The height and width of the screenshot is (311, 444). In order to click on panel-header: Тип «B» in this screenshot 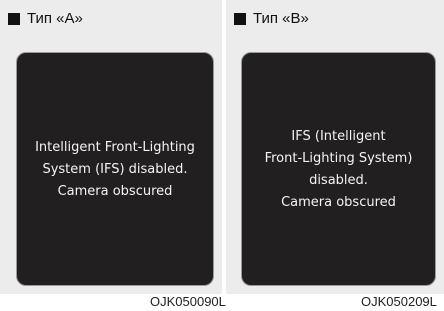, I will do `click(271, 19)`.